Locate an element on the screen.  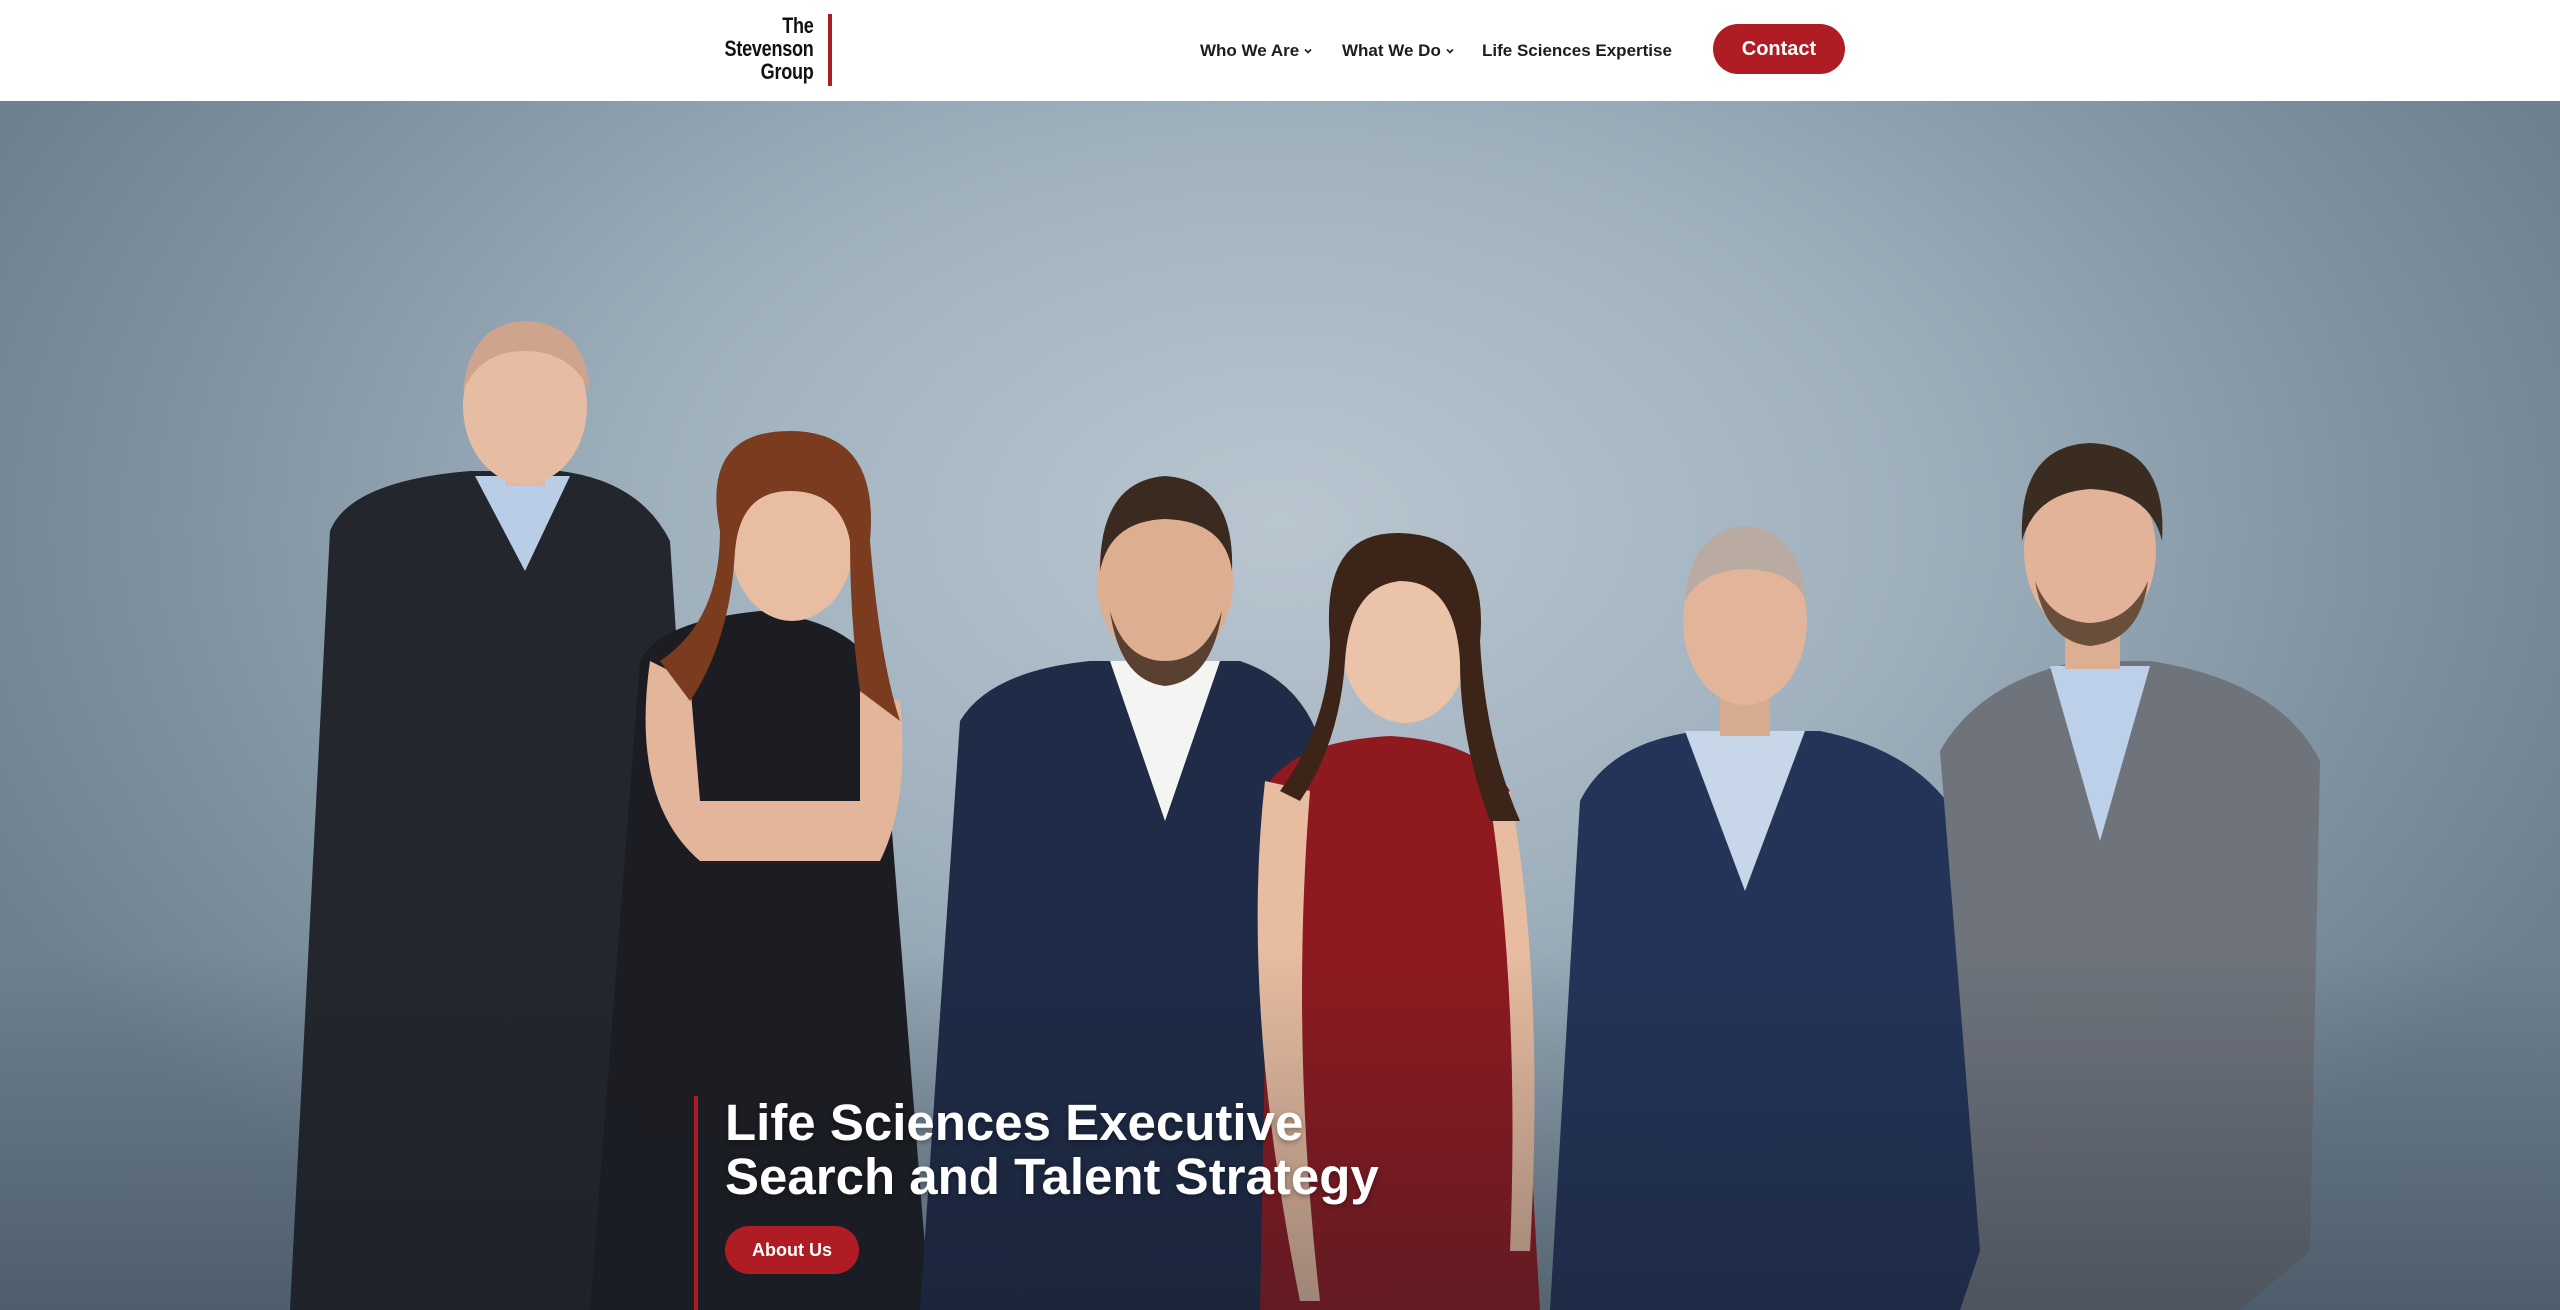
hero-title-line-2: Search and Talent Strategy is located at coordinates (1052, 1176).